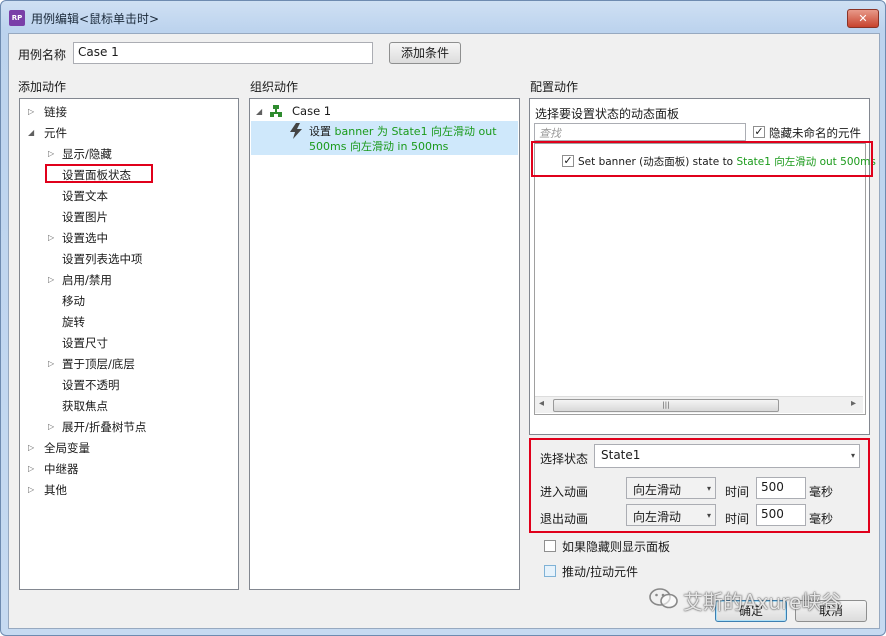  I want to click on wechat-icon, so click(663, 598).